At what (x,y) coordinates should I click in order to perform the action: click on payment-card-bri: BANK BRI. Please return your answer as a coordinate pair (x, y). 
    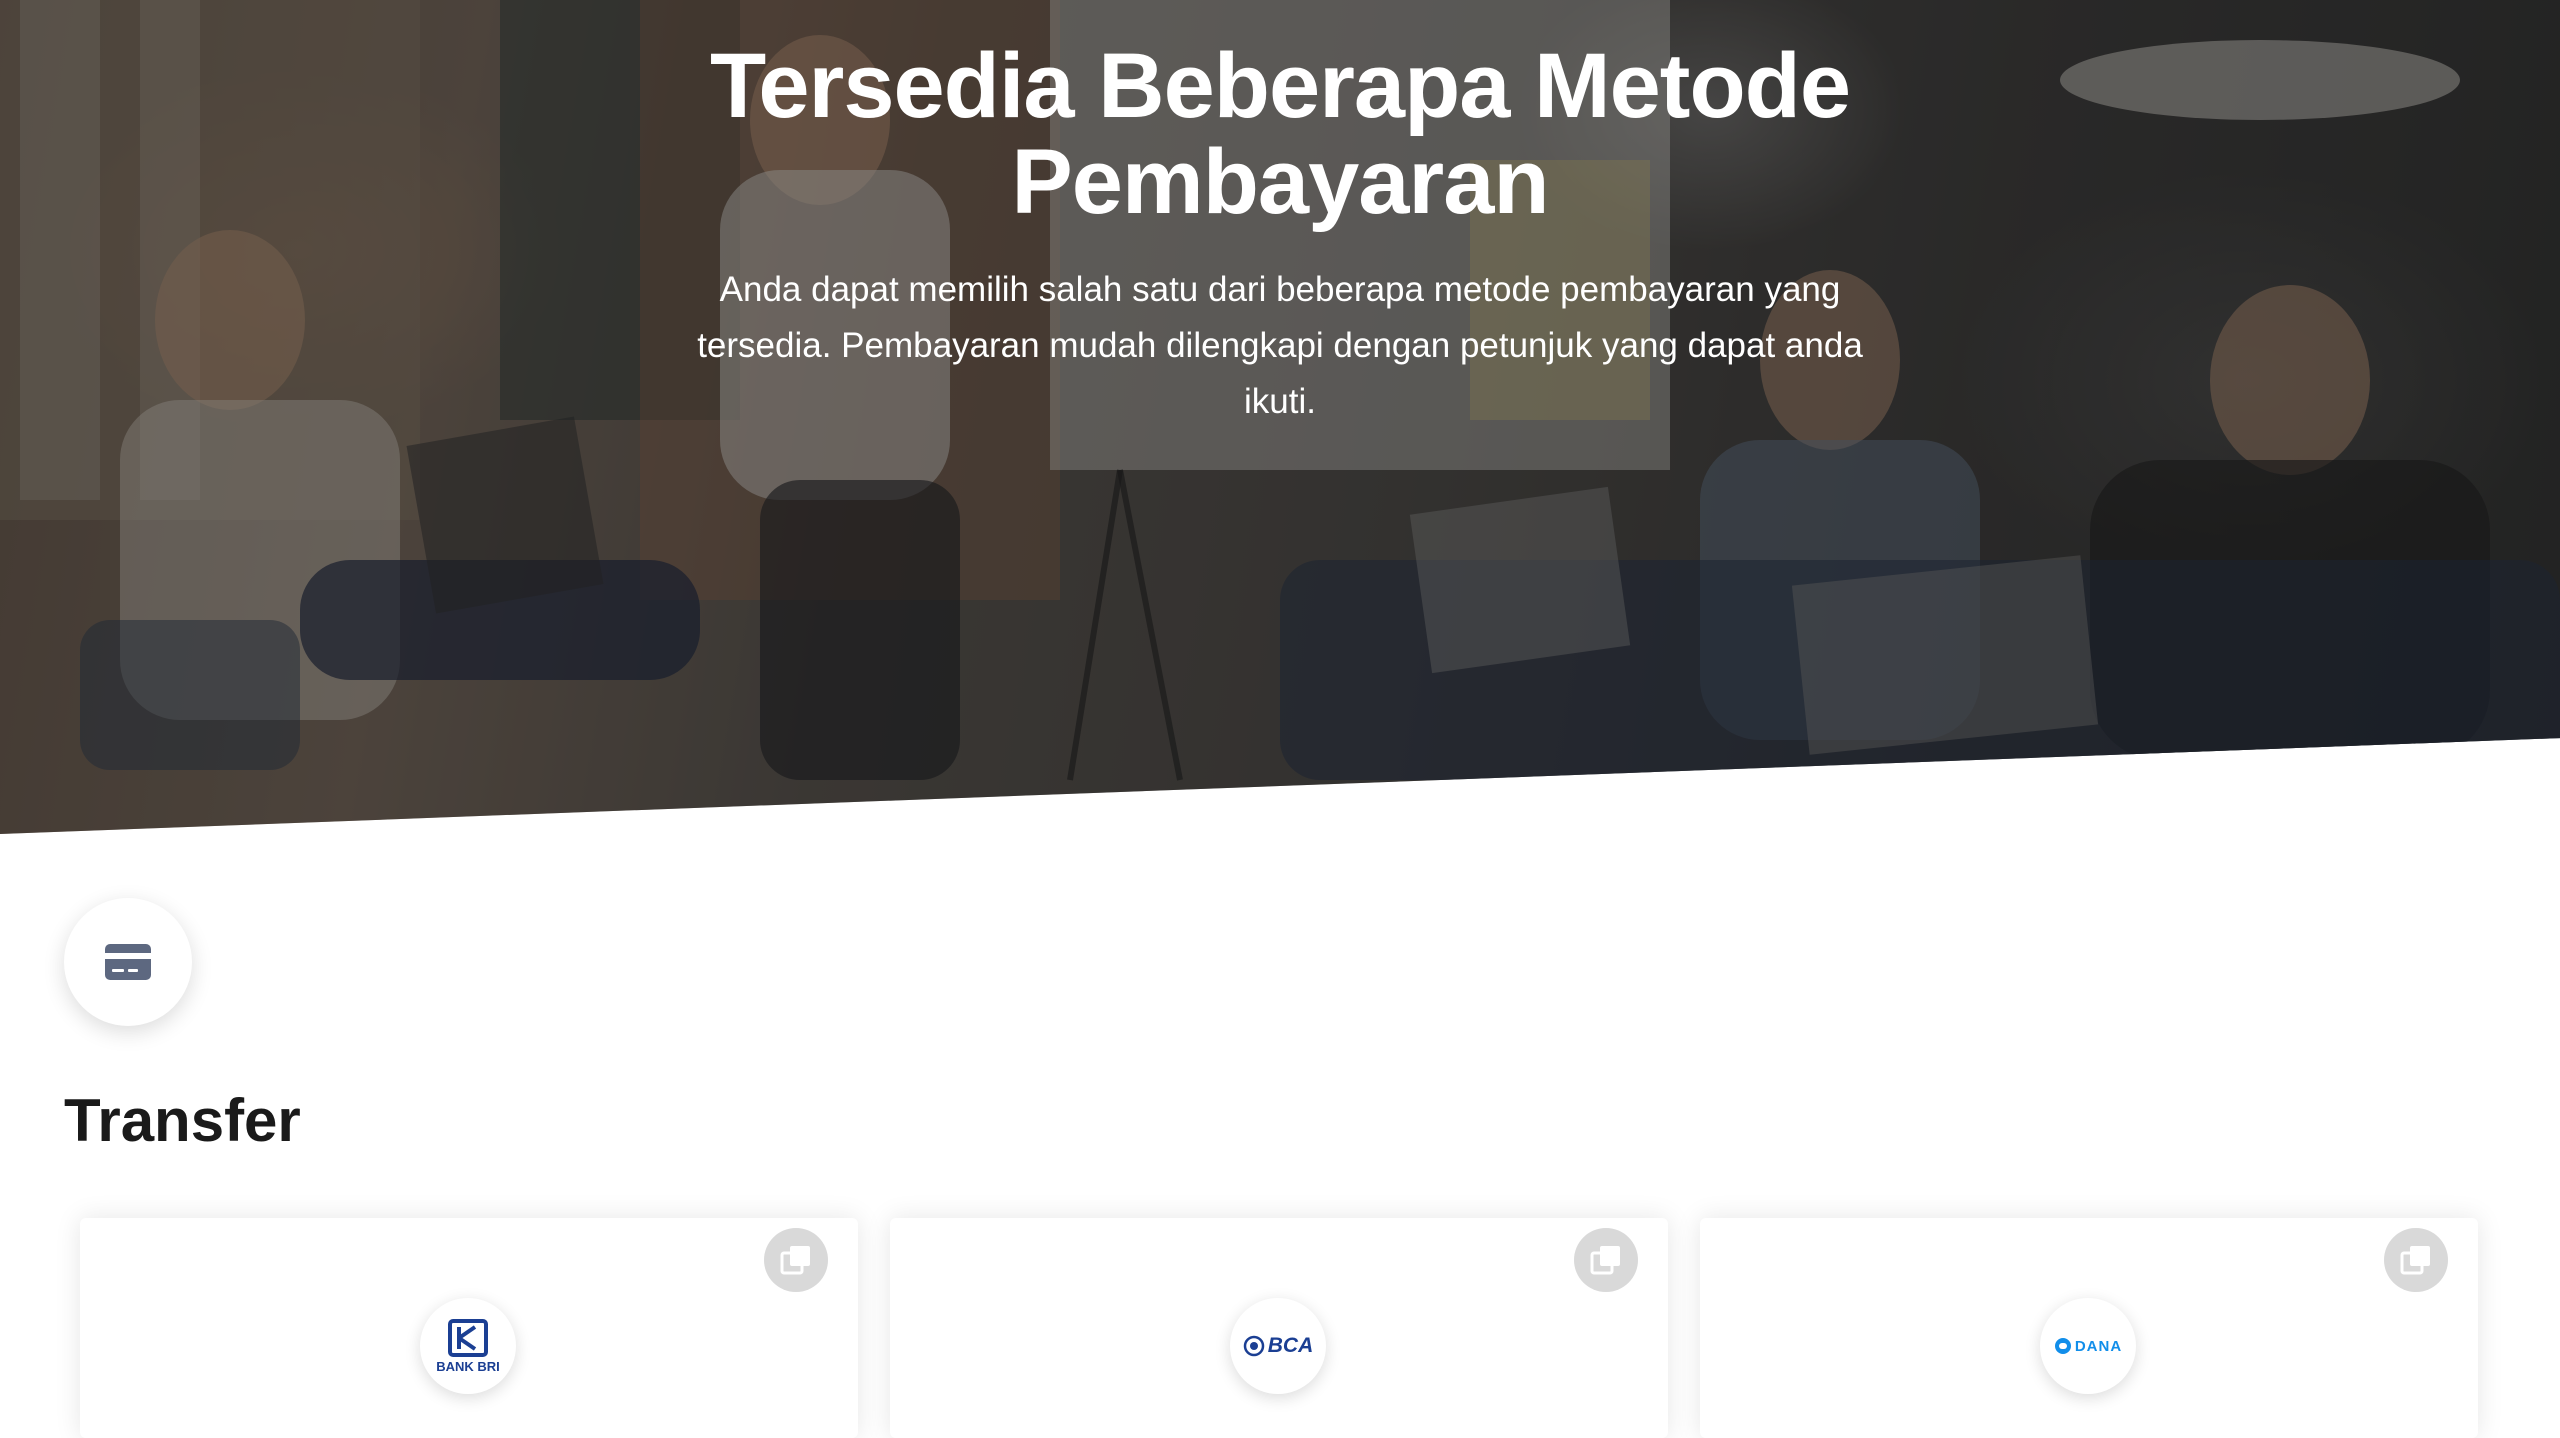
    Looking at the image, I should click on (469, 1328).